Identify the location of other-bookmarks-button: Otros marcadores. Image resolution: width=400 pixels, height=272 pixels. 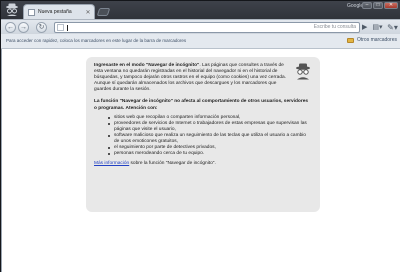
(371, 40).